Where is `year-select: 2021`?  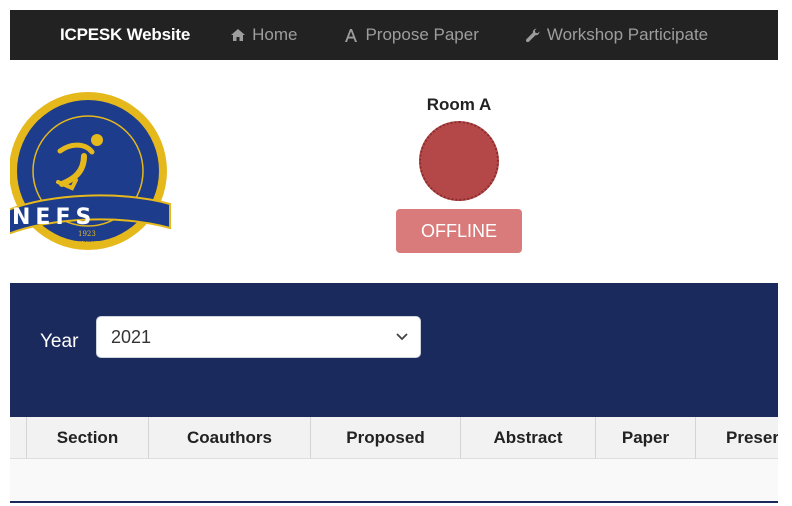 year-select: 2021 is located at coordinates (258, 337).